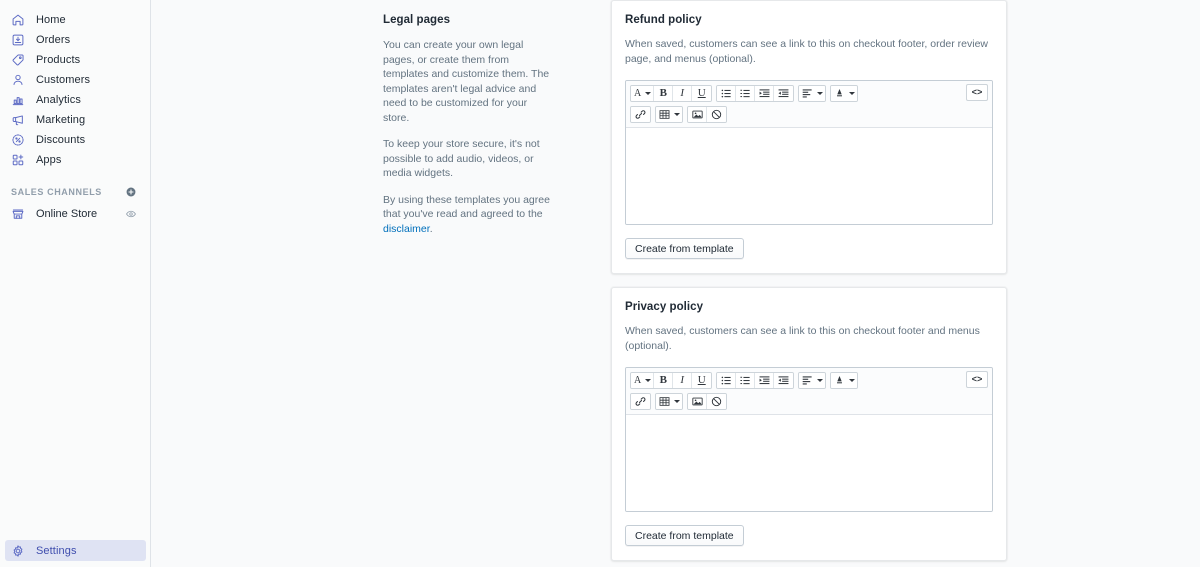 The width and height of the screenshot is (1200, 567). What do you see at coordinates (49, 160) in the screenshot?
I see `sidebar-item-label: Apps` at bounding box center [49, 160].